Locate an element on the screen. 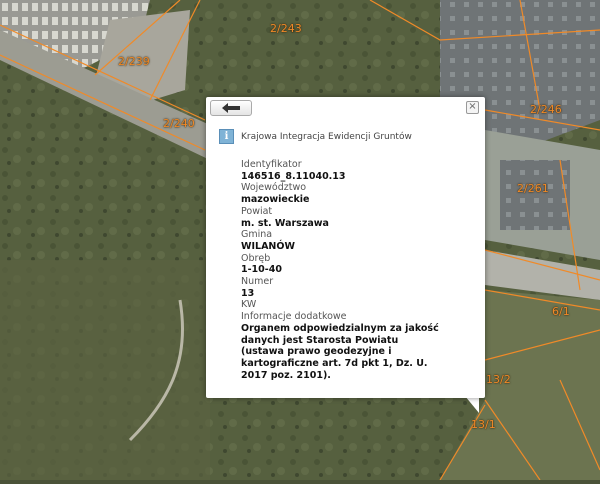 The width and height of the screenshot is (600, 484). service-title: Krajowa Integracja Ewidencji Gruntów is located at coordinates (326, 136).